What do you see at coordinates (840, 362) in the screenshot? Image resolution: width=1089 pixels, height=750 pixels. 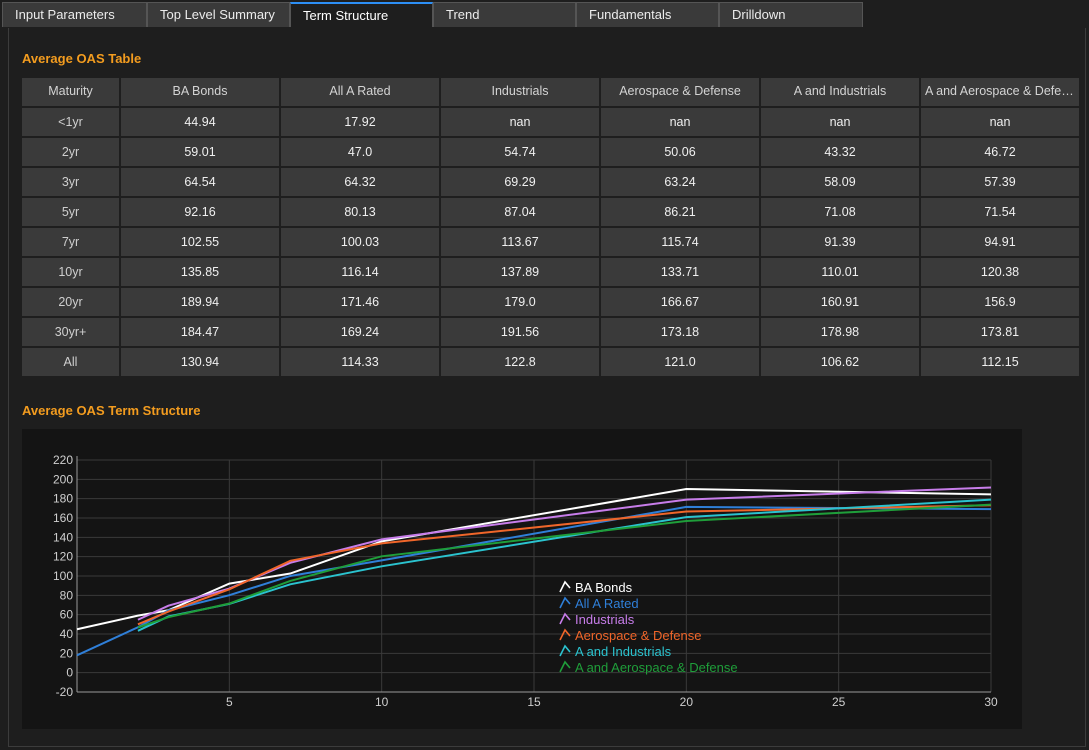 I see `table-cell: 106.62` at bounding box center [840, 362].